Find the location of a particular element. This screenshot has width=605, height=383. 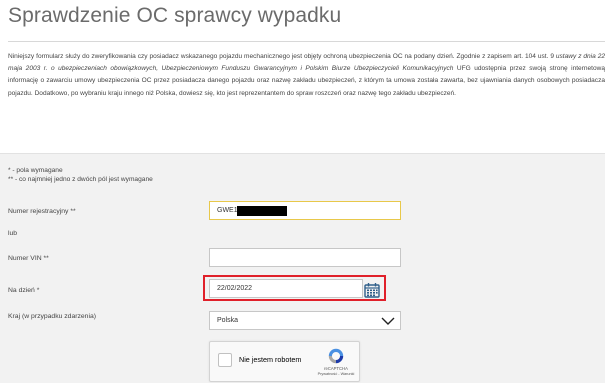

recaptcha-logo-icon is located at coordinates (336, 356).